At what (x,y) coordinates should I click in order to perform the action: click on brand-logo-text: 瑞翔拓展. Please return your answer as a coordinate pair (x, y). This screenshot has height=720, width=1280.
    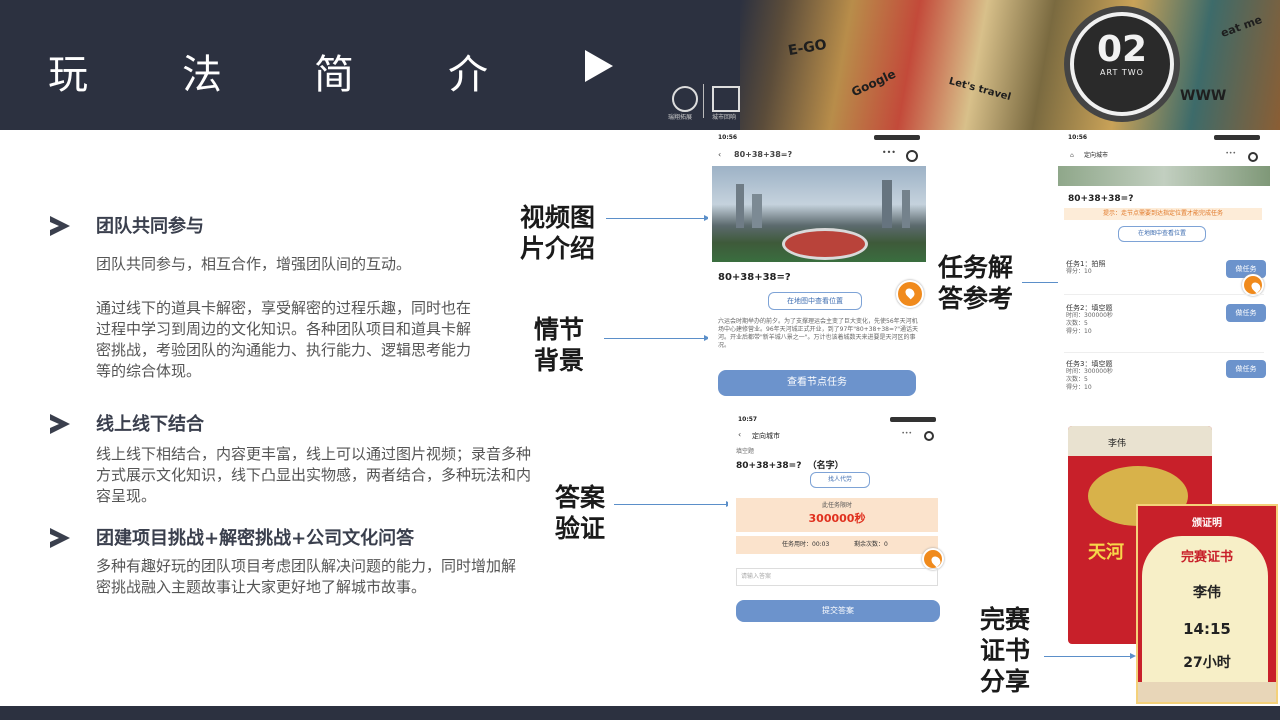
    Looking at the image, I should click on (680, 117).